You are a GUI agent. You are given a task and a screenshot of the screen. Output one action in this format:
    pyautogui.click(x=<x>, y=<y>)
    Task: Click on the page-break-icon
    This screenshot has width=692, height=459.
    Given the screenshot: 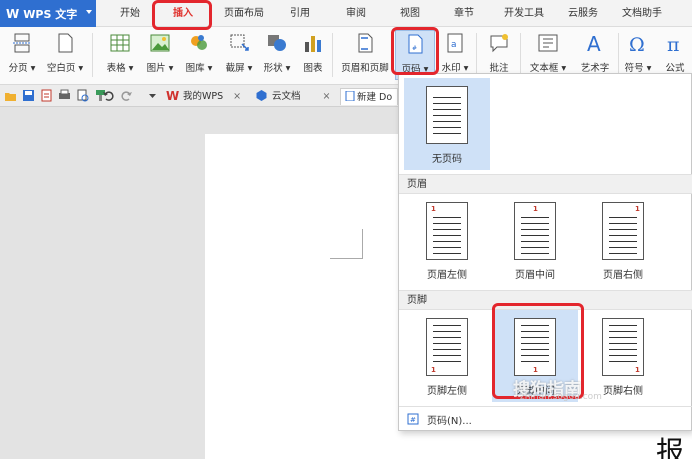 What is the action you would take?
    pyautogui.click(x=22, y=43)
    